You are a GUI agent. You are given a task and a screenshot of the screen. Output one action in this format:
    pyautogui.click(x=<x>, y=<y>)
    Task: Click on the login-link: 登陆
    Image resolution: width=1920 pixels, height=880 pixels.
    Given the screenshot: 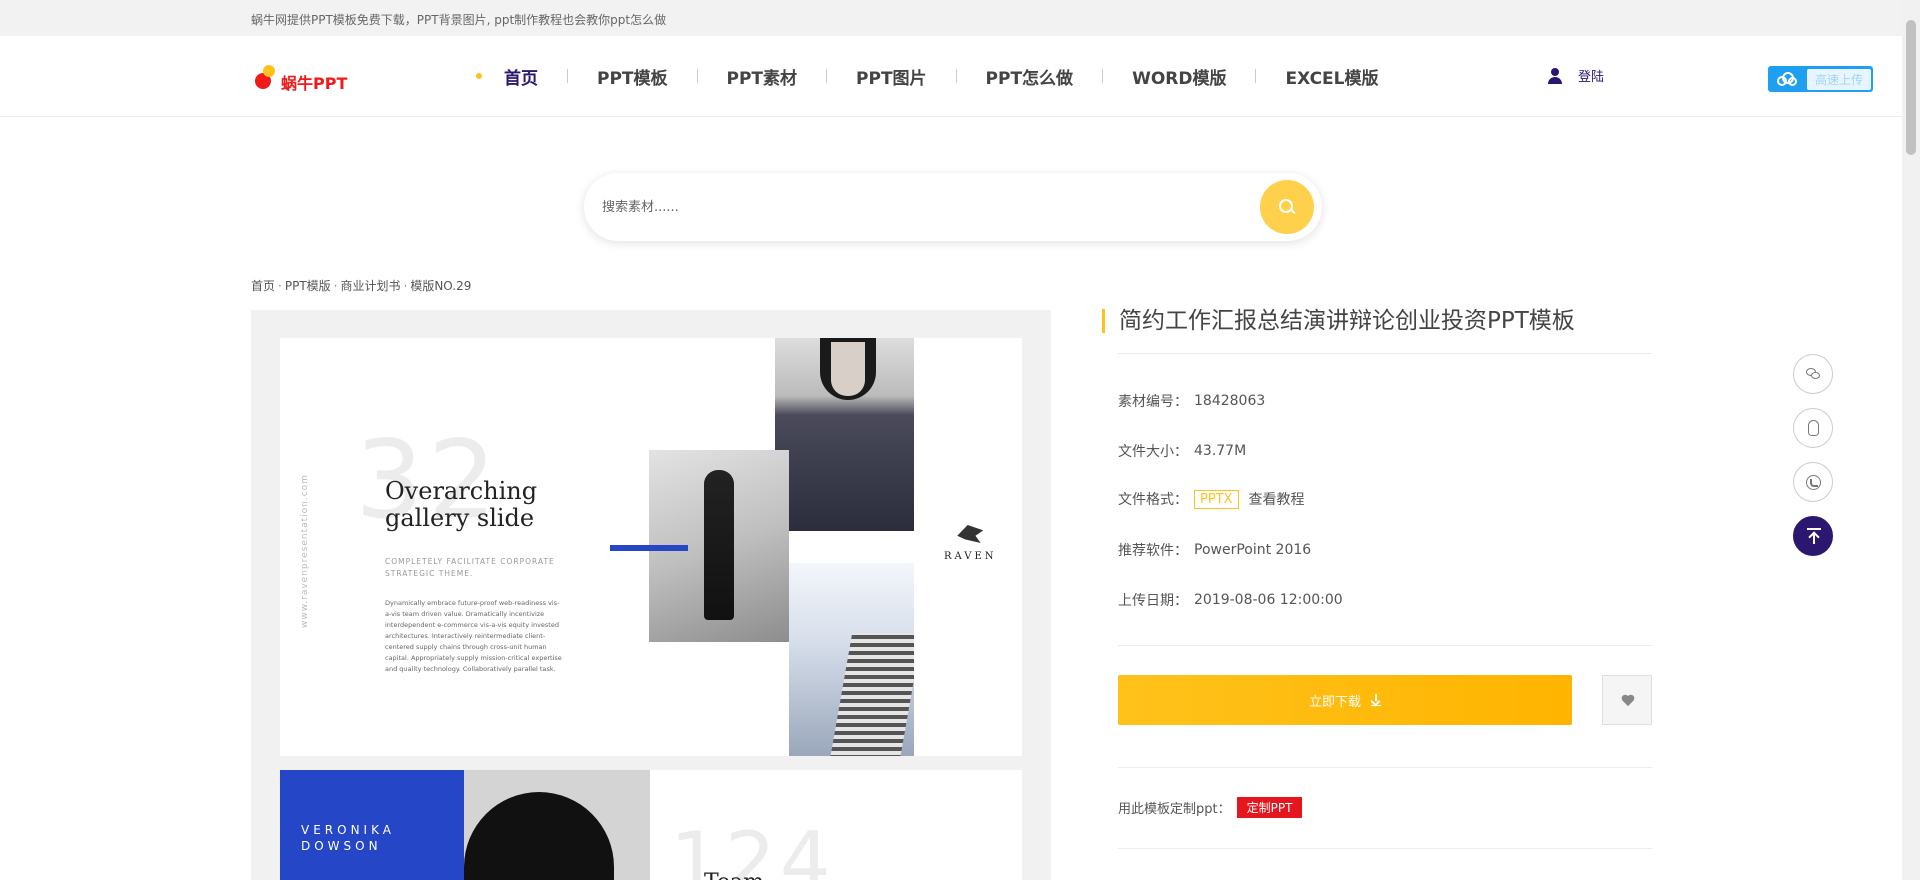 What is the action you would take?
    pyautogui.click(x=1575, y=75)
    